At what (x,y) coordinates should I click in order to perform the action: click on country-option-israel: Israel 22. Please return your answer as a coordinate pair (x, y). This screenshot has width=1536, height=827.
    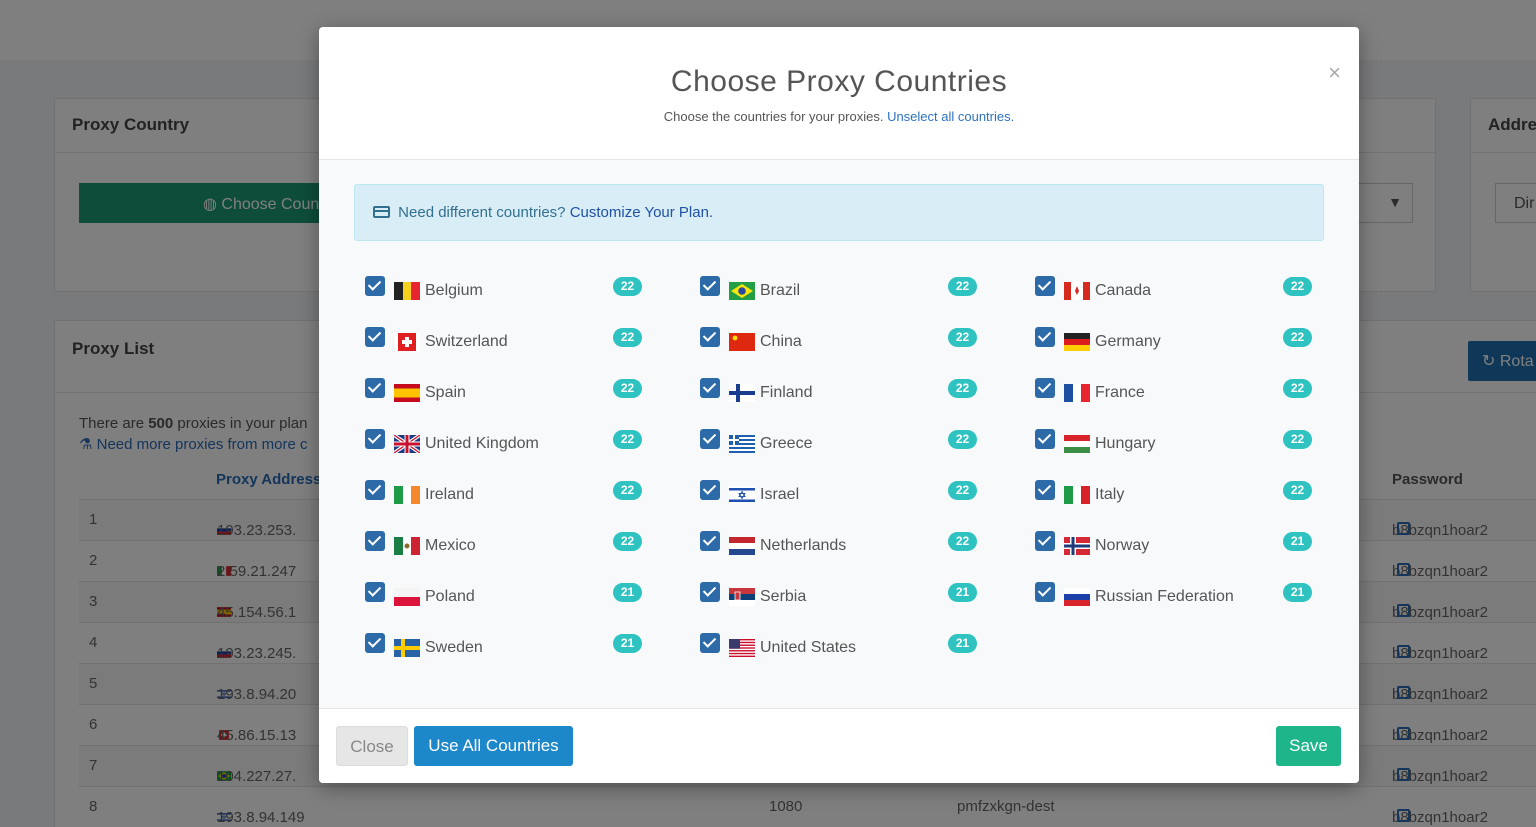
    Looking at the image, I should click on (845, 495).